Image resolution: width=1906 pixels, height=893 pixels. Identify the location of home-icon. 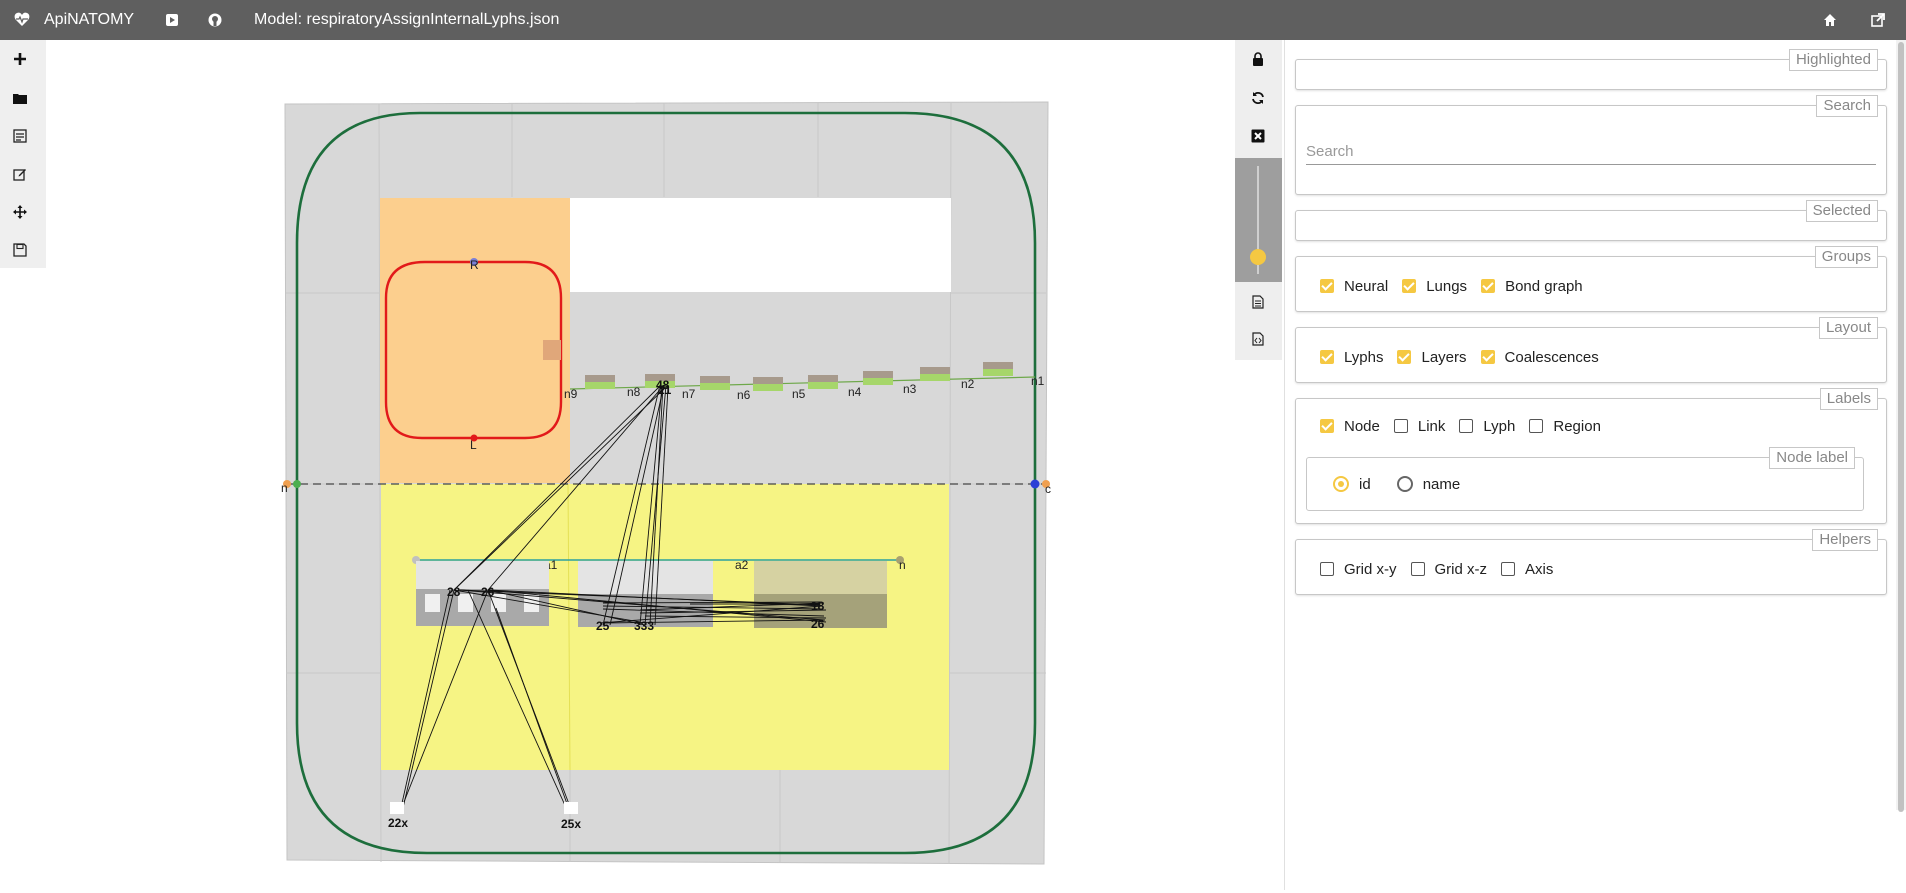
(1830, 20).